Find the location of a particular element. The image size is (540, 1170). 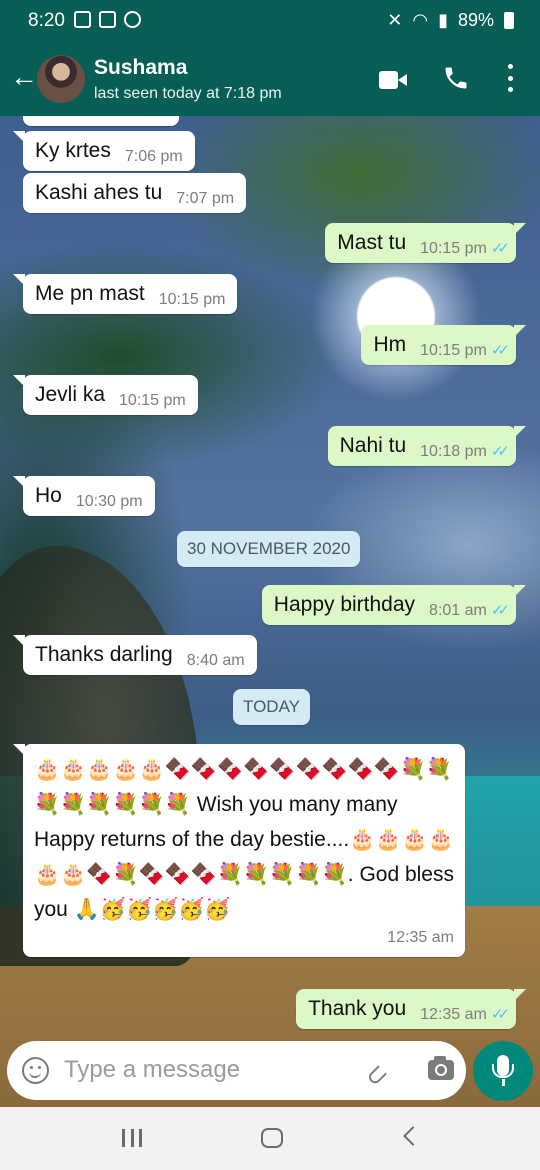

message-text: Thanks darling is located at coordinates (104, 654).